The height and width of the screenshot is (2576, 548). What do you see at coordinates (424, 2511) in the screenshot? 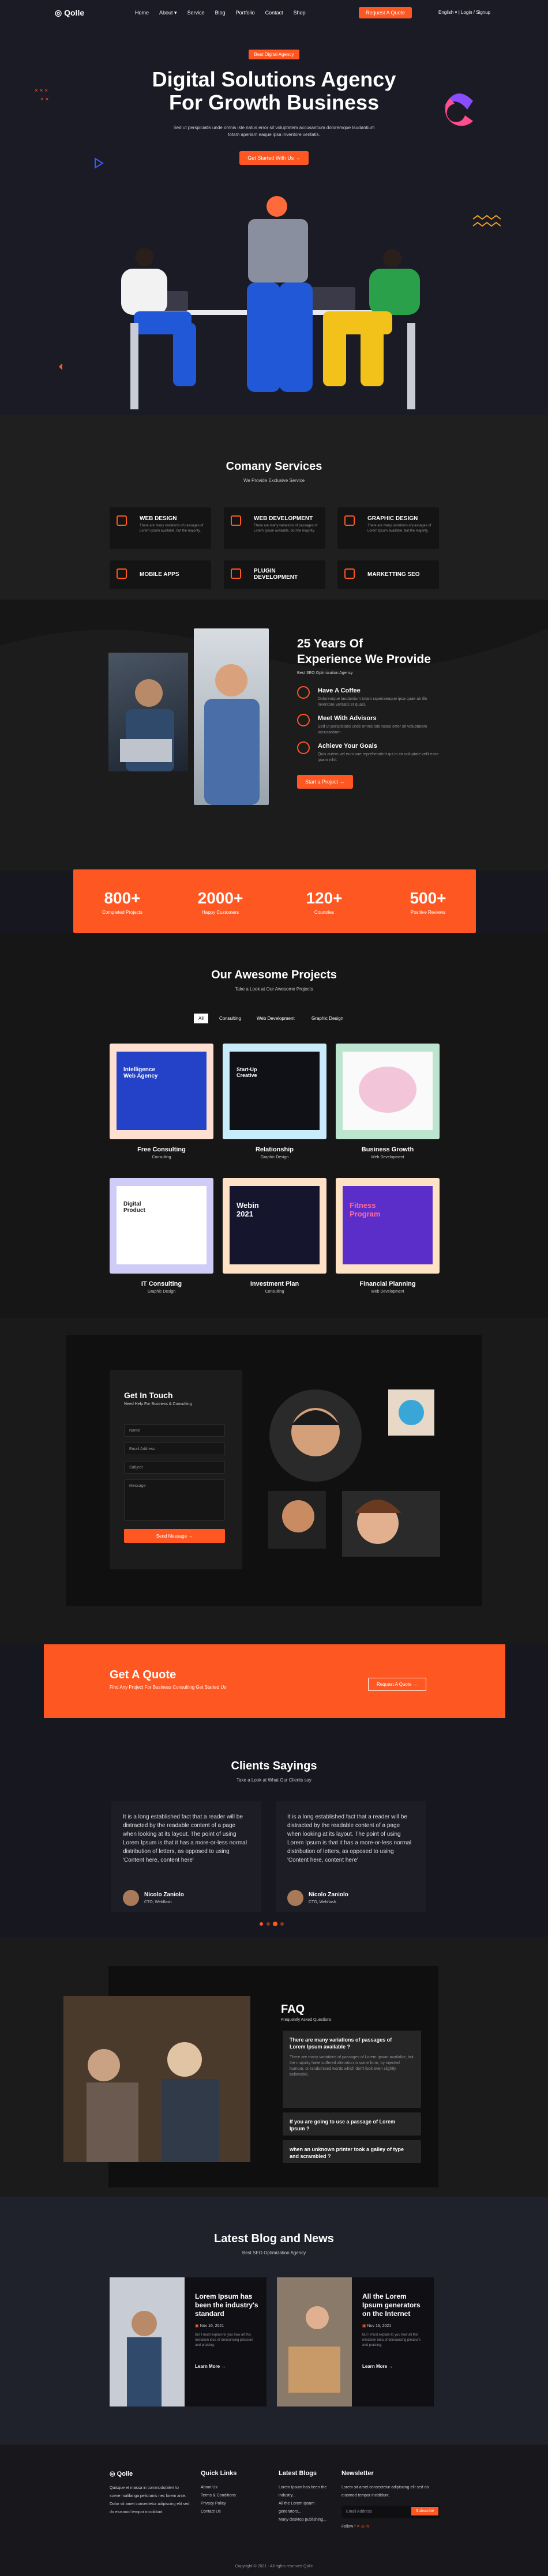
I see `subscribe-button: Subscribe` at bounding box center [424, 2511].